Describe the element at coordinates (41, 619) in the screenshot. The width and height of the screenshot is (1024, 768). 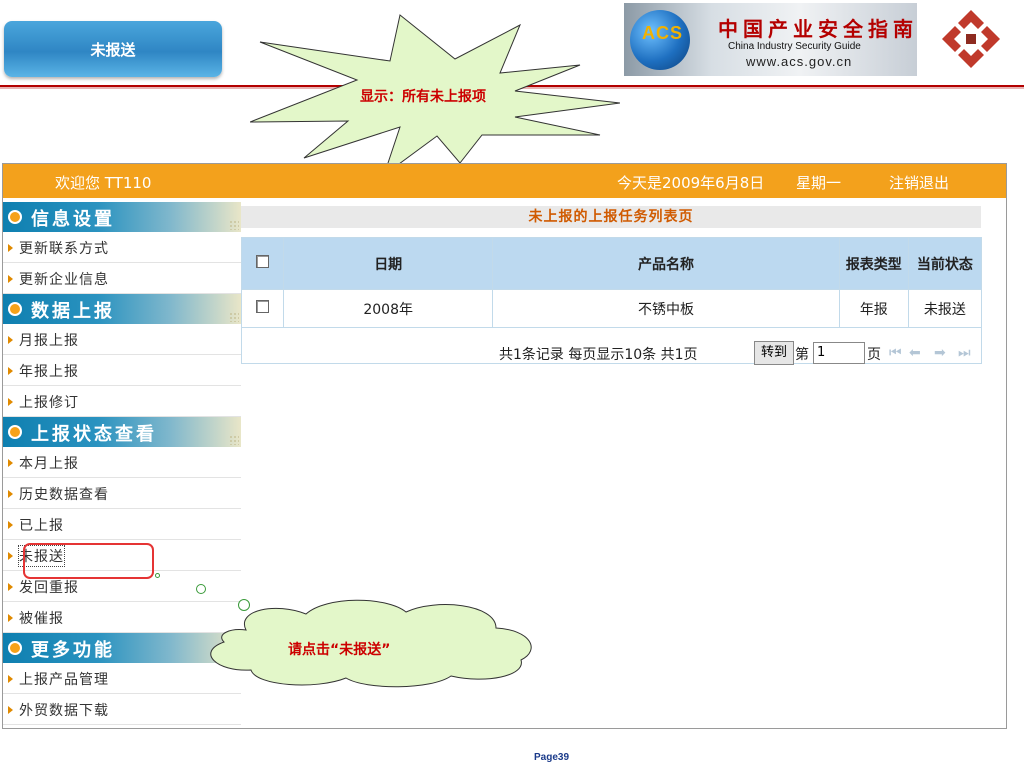
I see `sidebar-item-label: 被催报` at that location.